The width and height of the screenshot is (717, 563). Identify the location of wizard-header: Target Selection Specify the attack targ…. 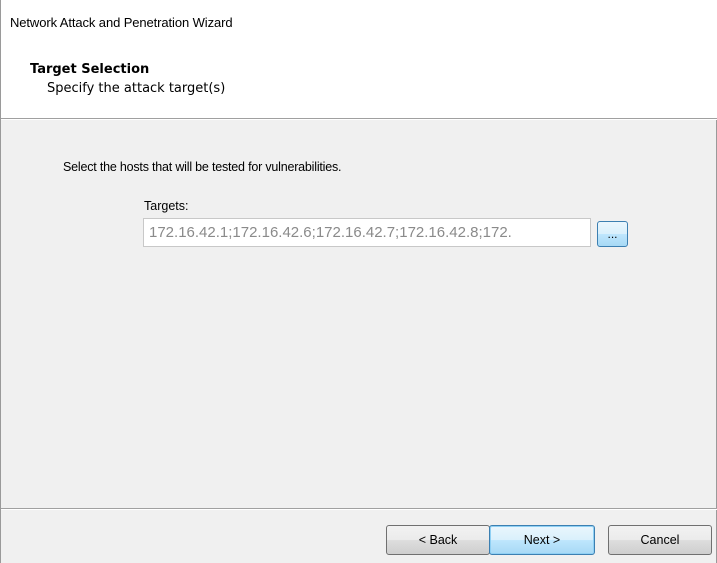
(359, 79).